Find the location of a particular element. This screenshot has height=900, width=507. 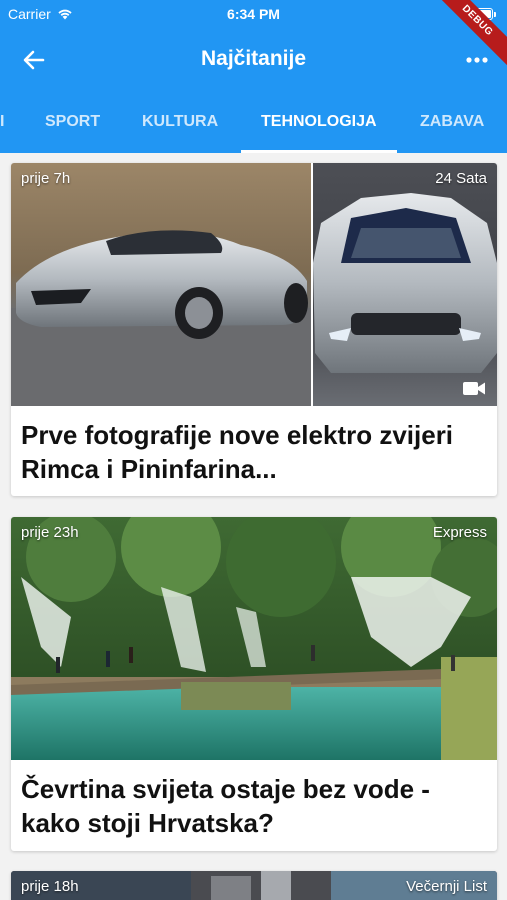

category-tabs: I SPORT KULTURA TEHNOLOGIJA ZABAVA is located at coordinates (253, 122).